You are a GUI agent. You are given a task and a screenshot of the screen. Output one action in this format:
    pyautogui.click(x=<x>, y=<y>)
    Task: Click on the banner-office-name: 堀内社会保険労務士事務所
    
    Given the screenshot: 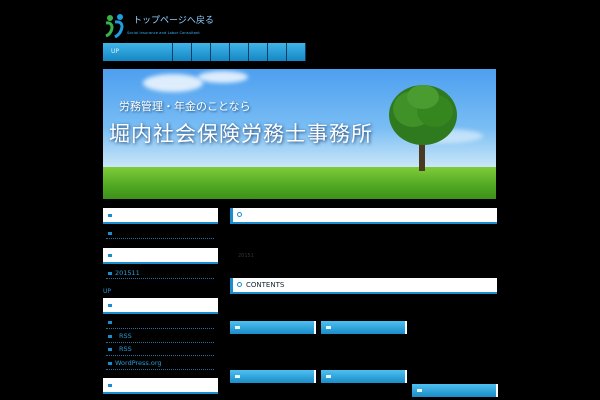 What is the action you would take?
    pyautogui.click(x=241, y=134)
    